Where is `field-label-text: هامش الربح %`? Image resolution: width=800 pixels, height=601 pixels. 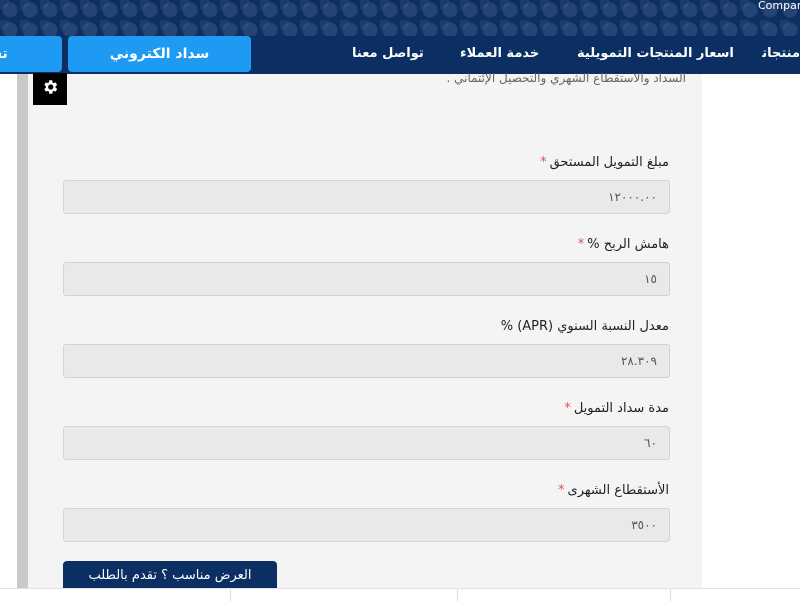 field-label-text: هامش الربح % is located at coordinates (628, 244).